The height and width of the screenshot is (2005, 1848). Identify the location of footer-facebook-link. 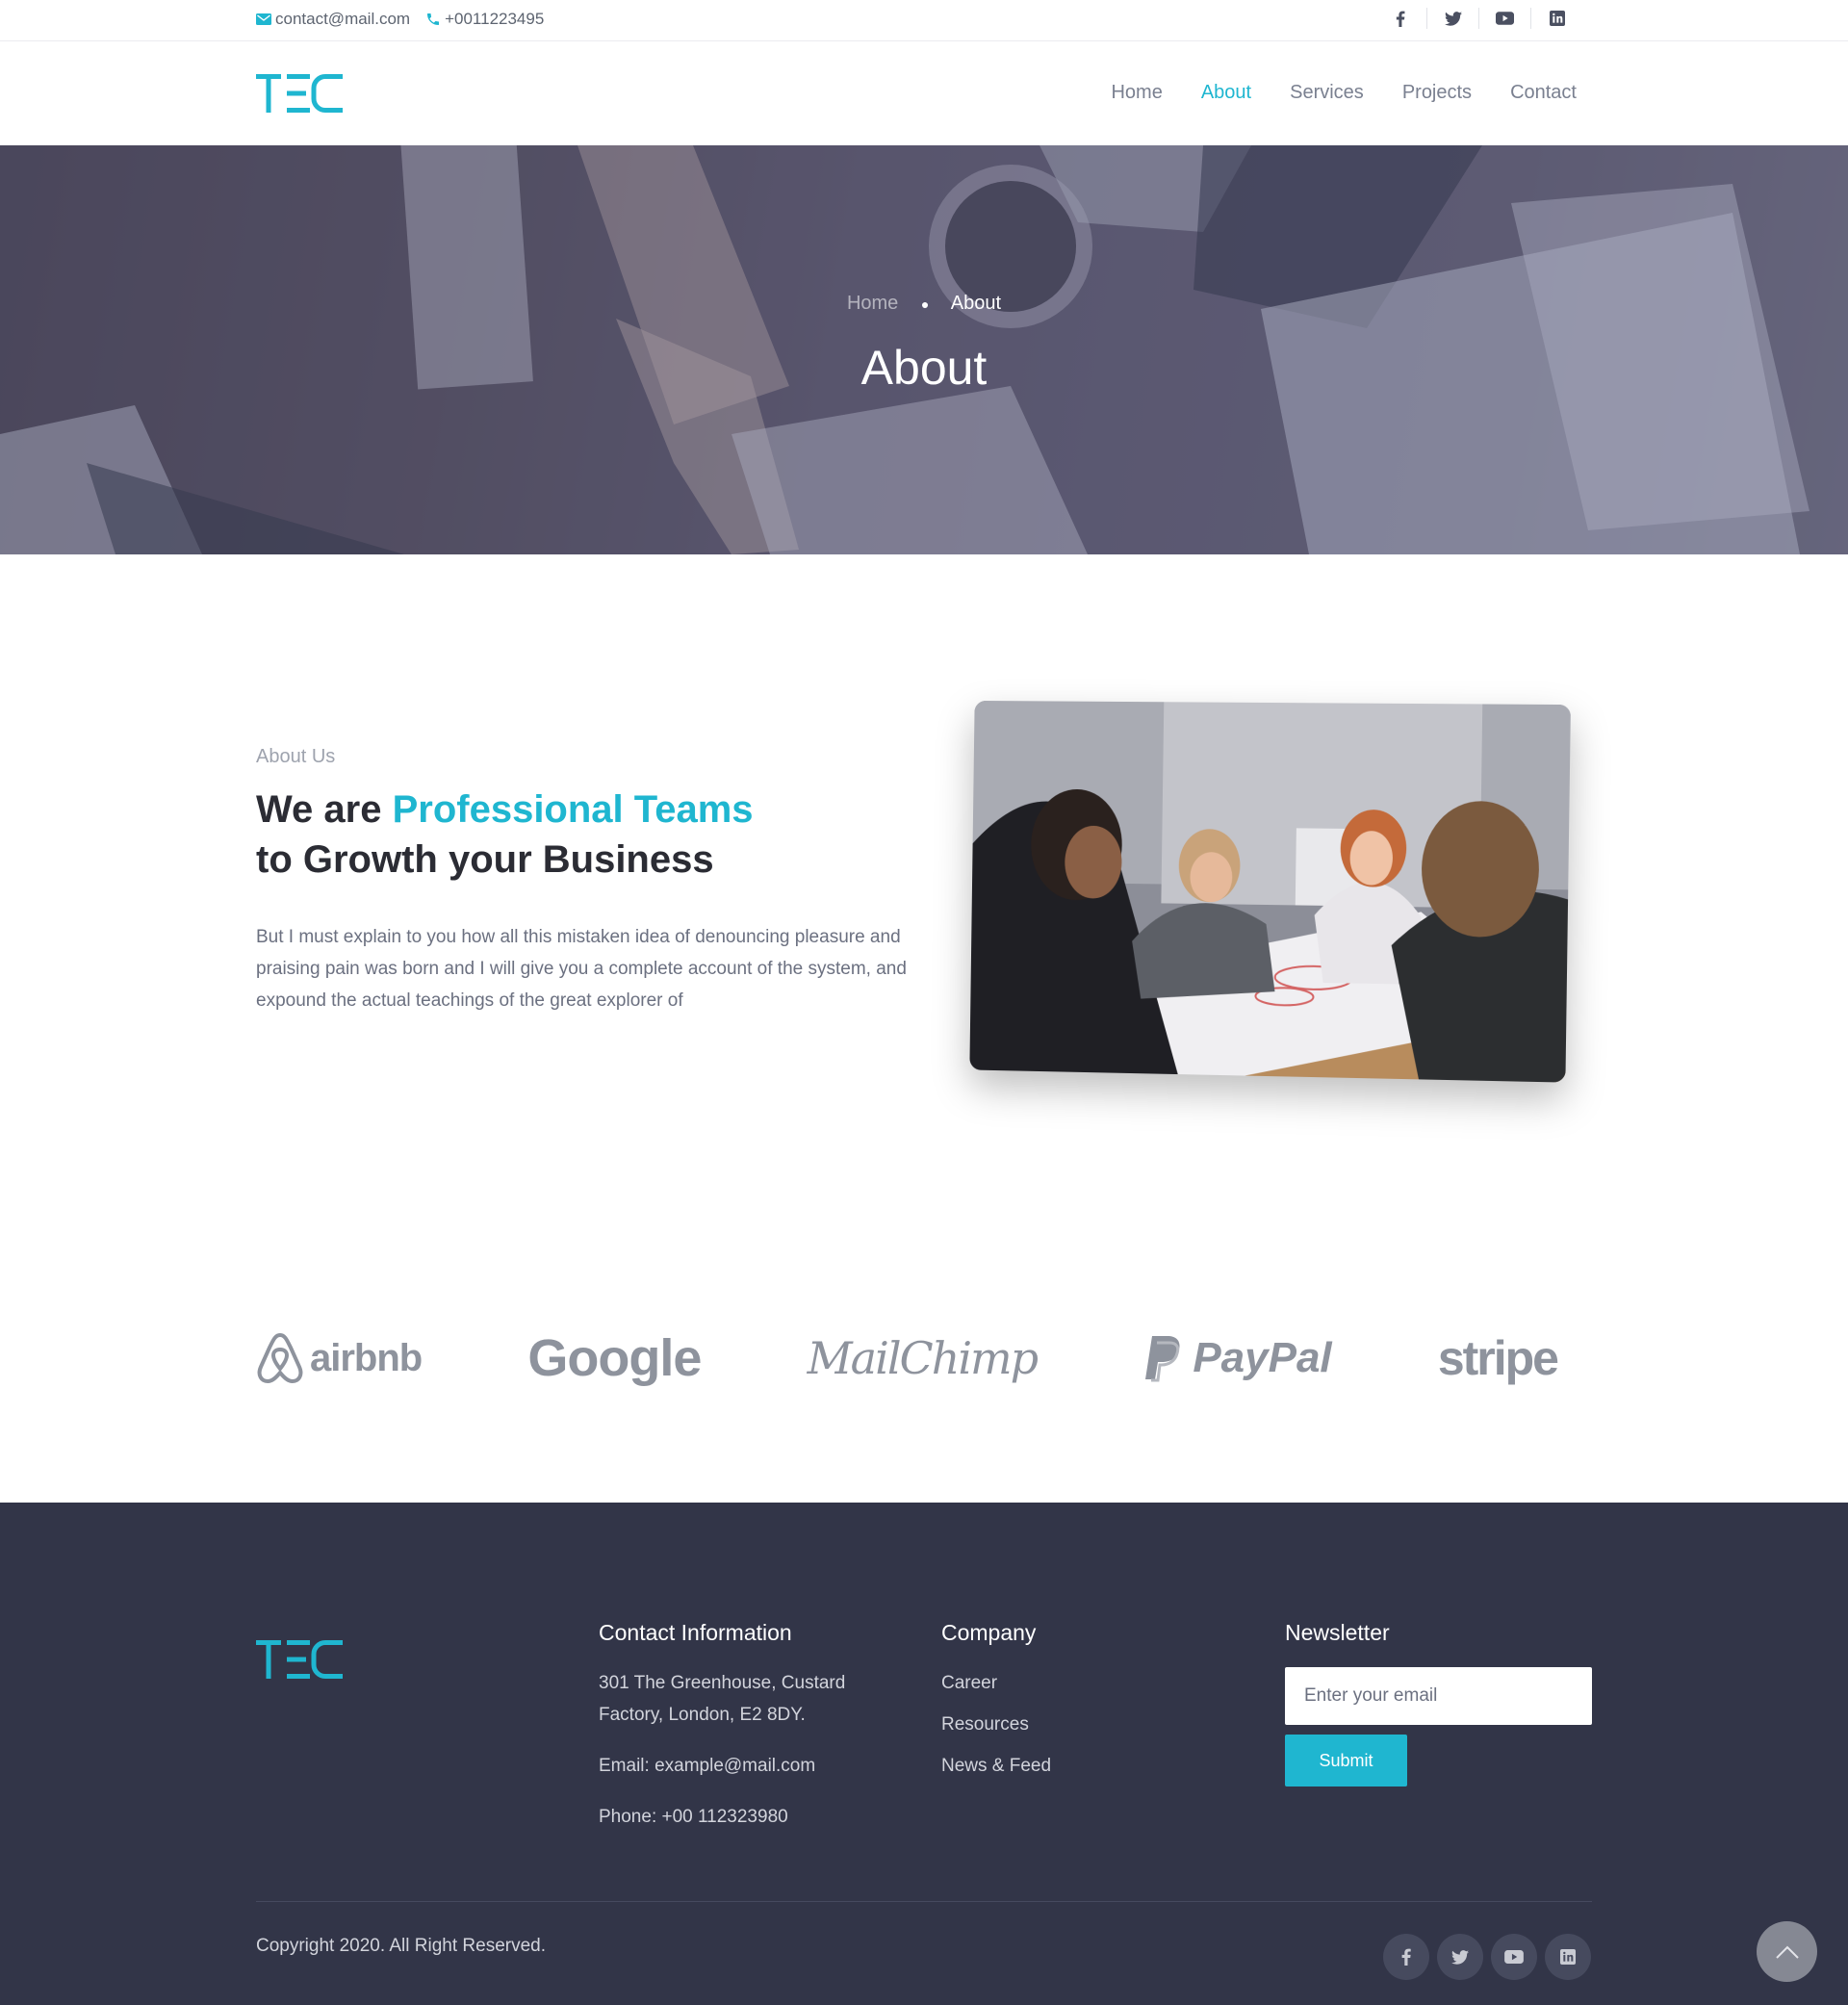
(1406, 1957).